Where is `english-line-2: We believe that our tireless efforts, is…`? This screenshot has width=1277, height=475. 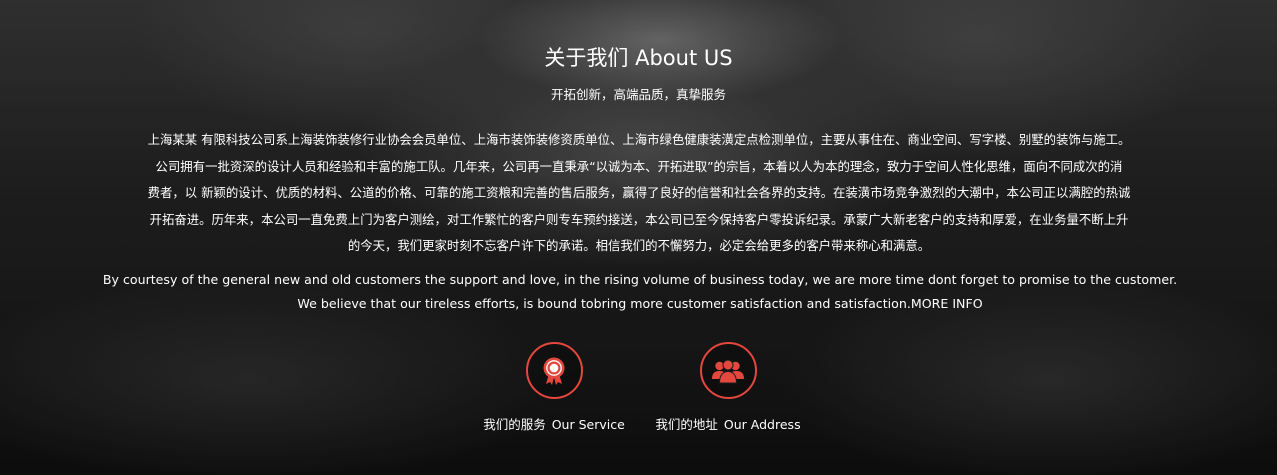
english-line-2: We believe that our tireless efforts, is… is located at coordinates (640, 304).